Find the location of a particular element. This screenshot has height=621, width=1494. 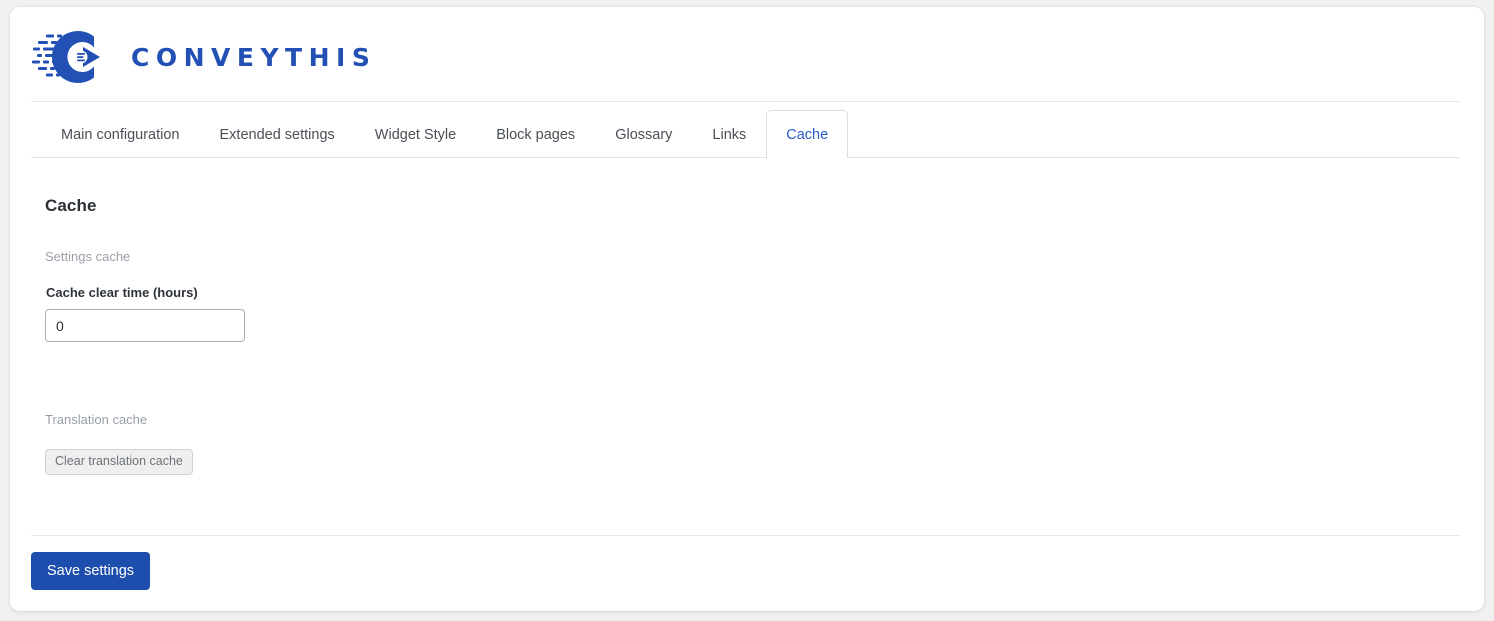

tab-label: Links is located at coordinates (729, 134).